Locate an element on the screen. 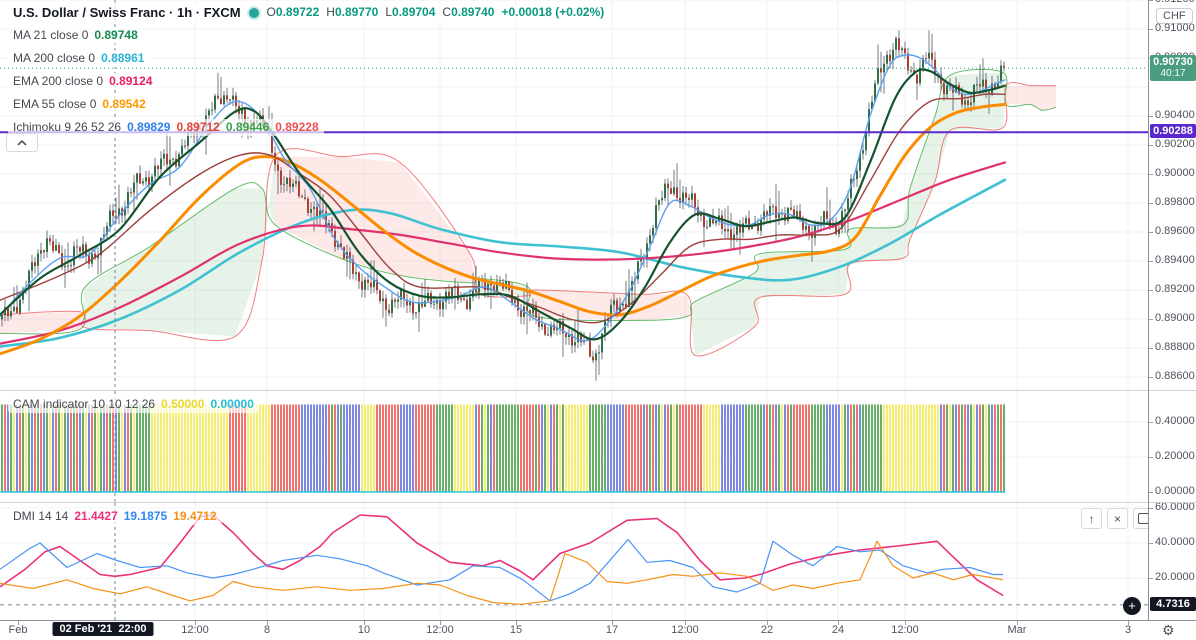 Image resolution: width=1196 pixels, height=640 pixels. time-tick-label: 24 is located at coordinates (838, 630).